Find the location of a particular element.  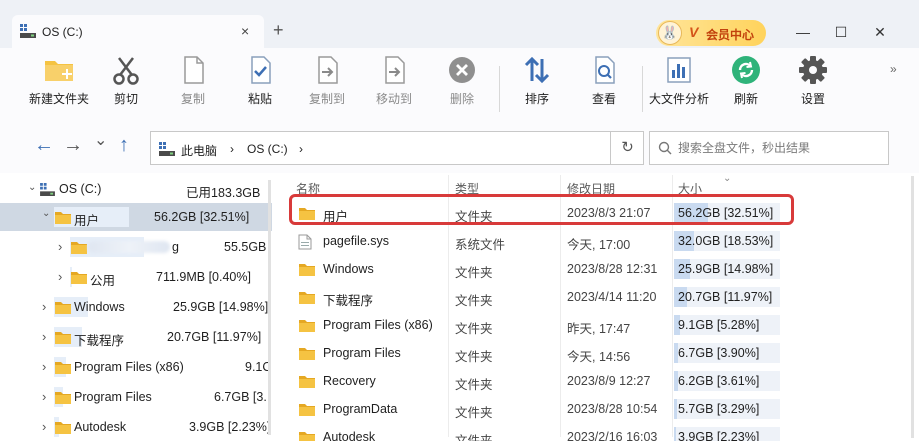

file-size: 3.9GB [2.23%] is located at coordinates (719, 435).